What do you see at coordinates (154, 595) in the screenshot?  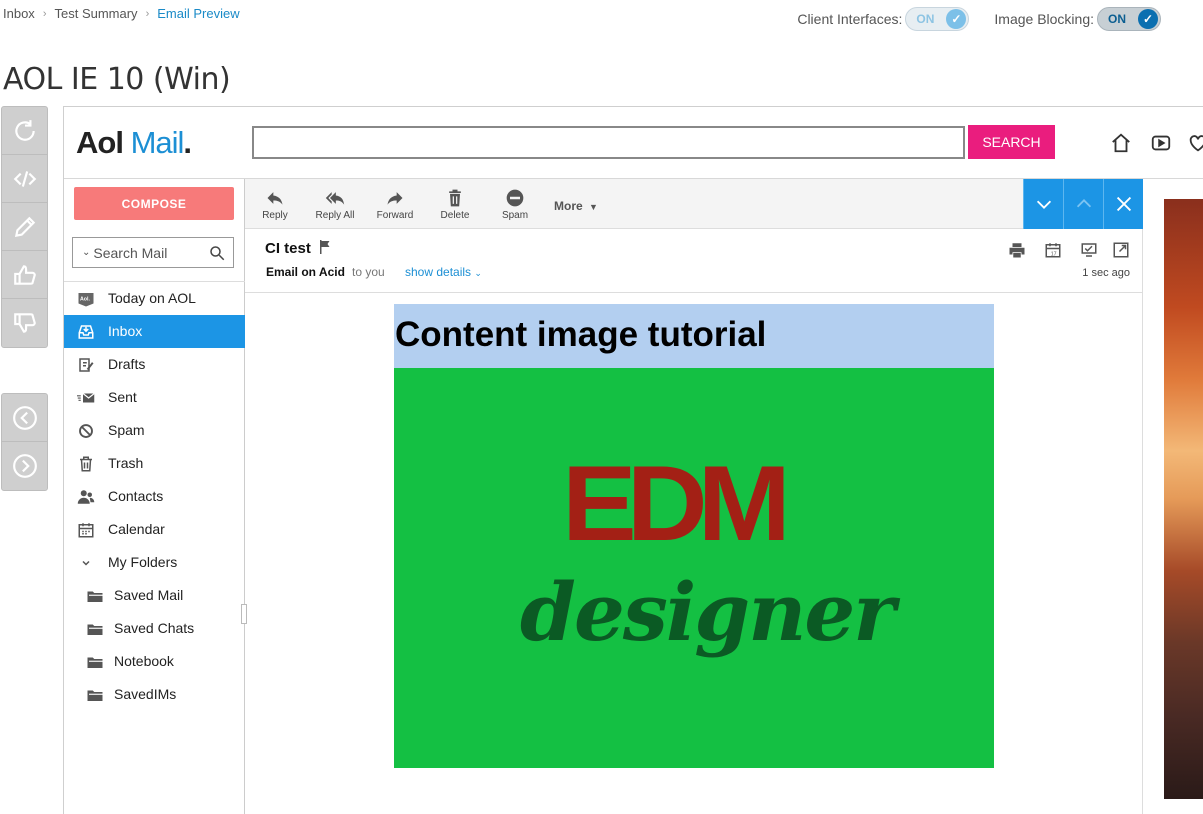 I see `sidebar-item-saved-mail: Saved Mail` at bounding box center [154, 595].